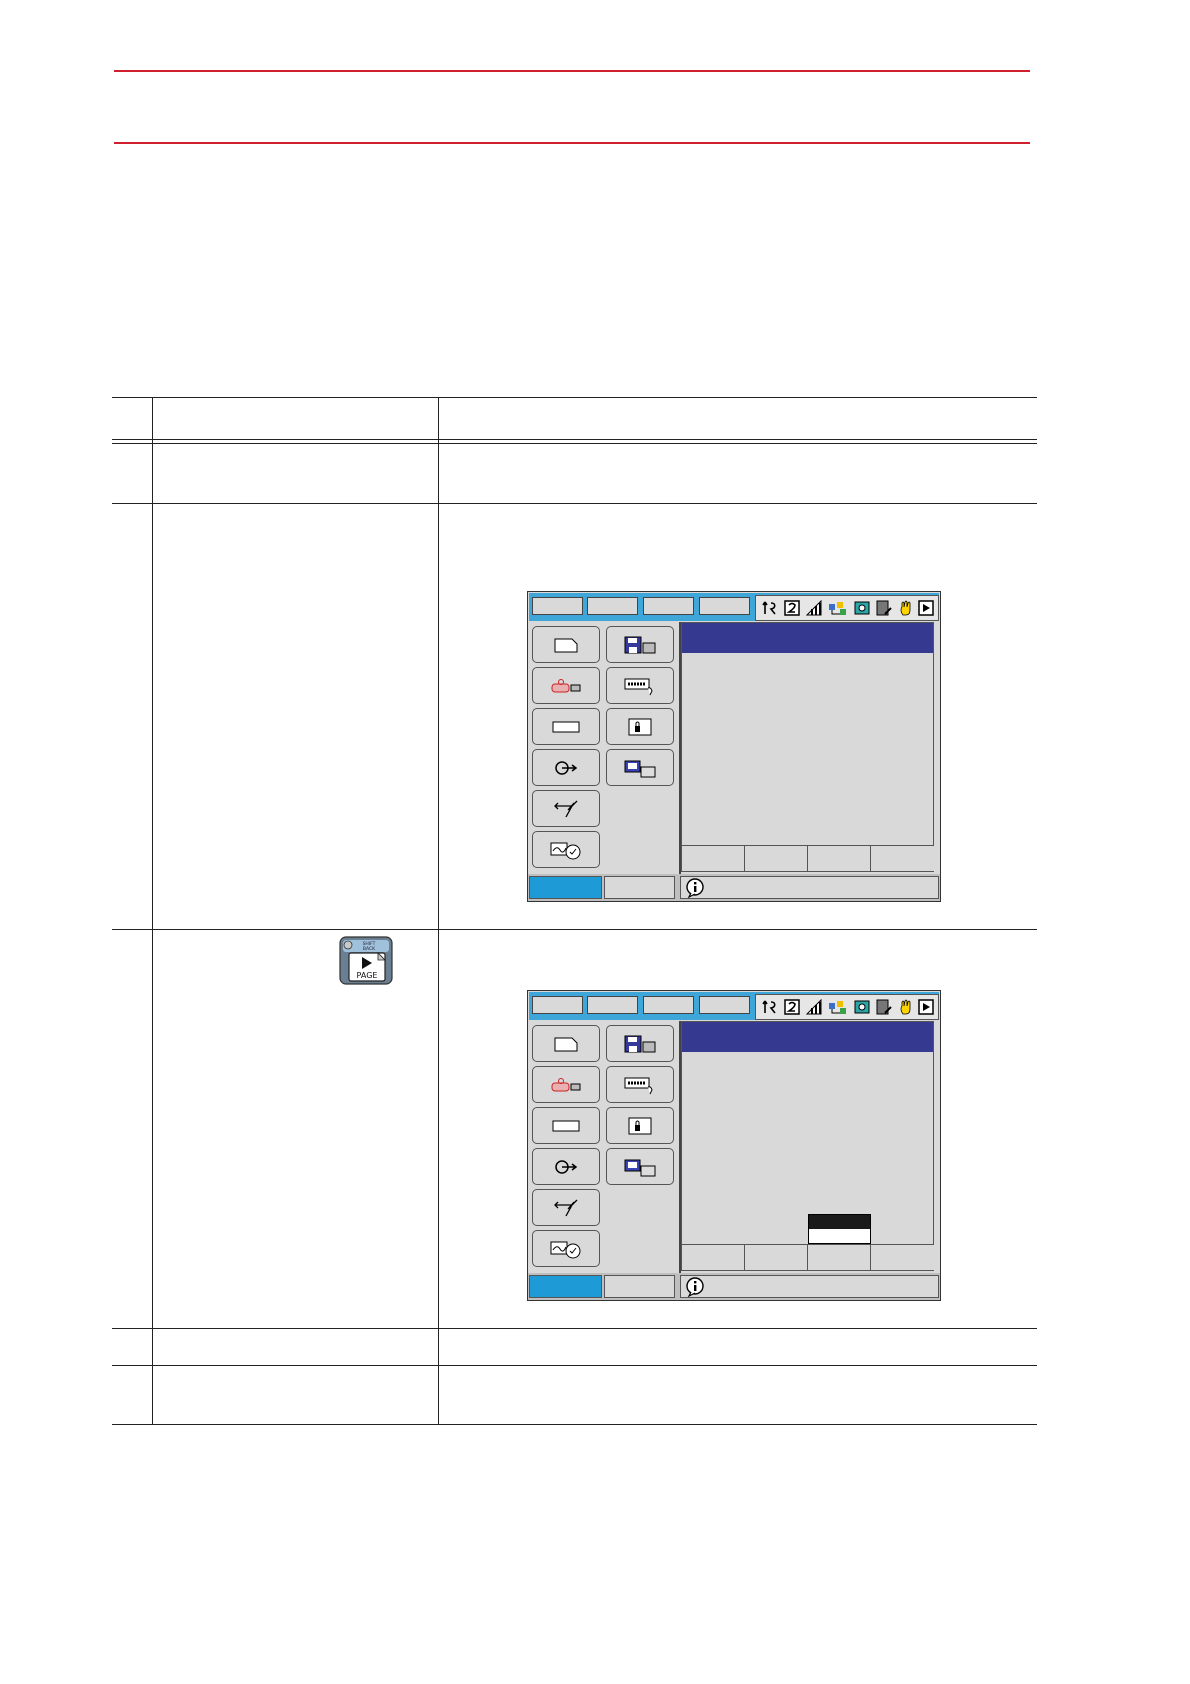  What do you see at coordinates (369, 949) in the screenshot?
I see `page-key-back-label: BACK` at bounding box center [369, 949].